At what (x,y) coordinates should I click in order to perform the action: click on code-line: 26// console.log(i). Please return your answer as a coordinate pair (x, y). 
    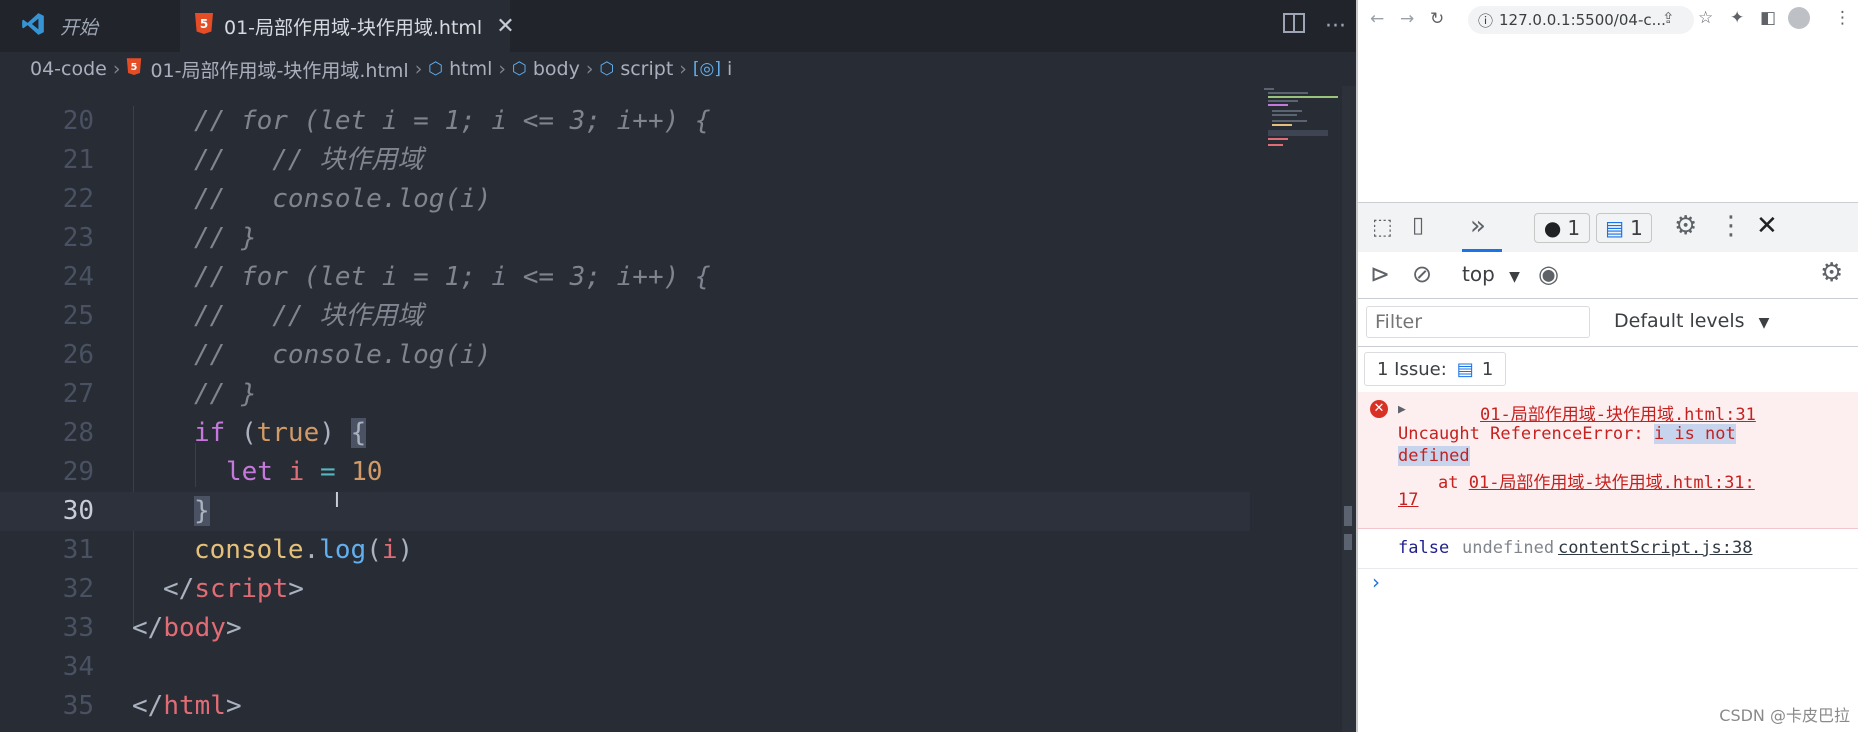
    Looking at the image, I should click on (277, 355).